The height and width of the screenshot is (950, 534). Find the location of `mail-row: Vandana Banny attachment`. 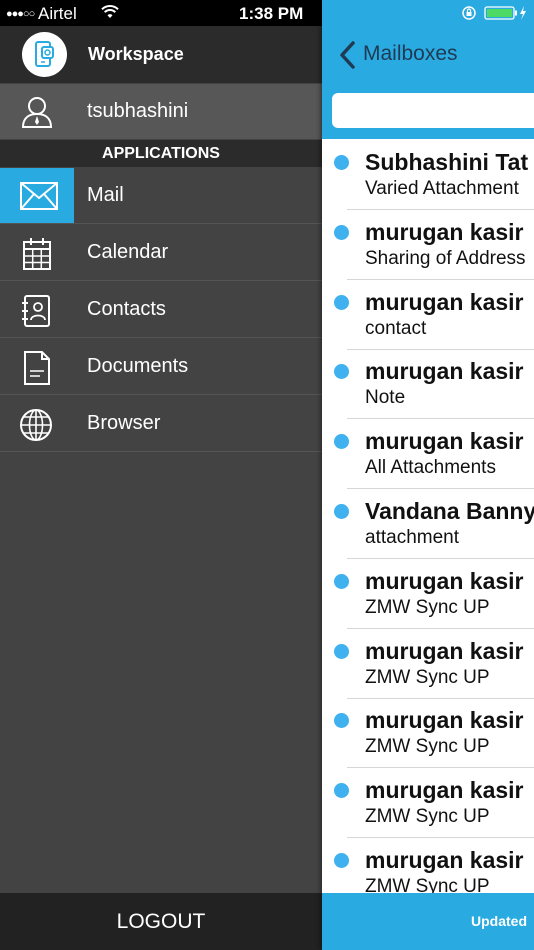

mail-row: Vandana Banny attachment is located at coordinates (428, 524).